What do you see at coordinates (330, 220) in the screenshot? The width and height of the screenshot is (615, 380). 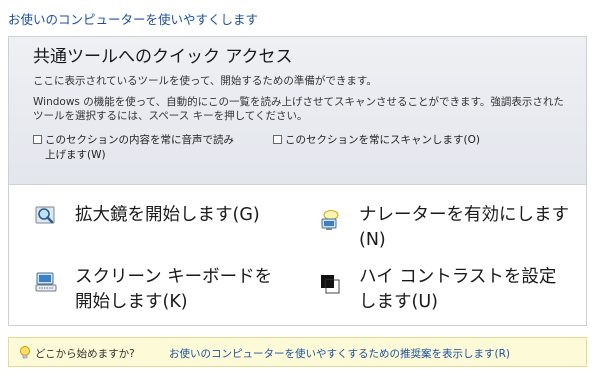 I see `narrator-icon` at bounding box center [330, 220].